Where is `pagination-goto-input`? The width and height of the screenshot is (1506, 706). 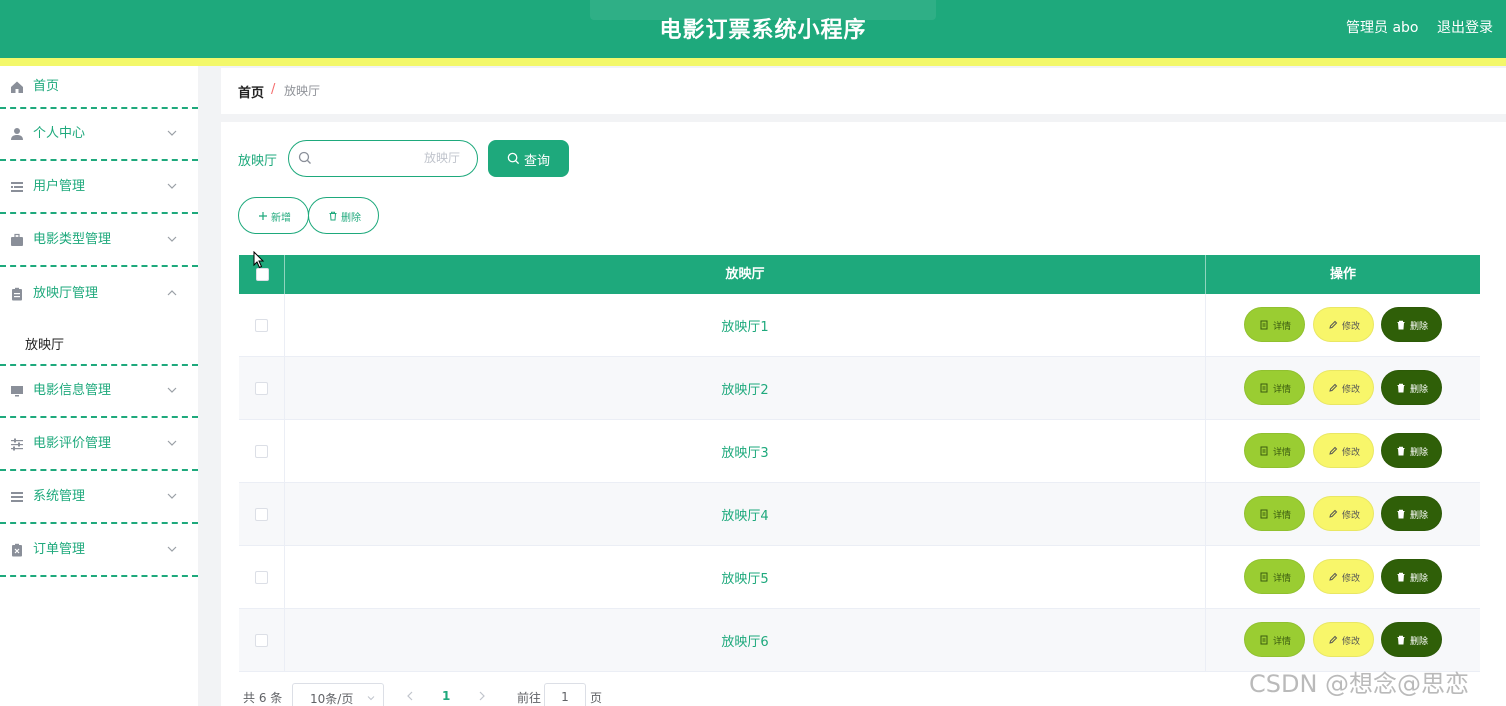
pagination-goto-input is located at coordinates (565, 694).